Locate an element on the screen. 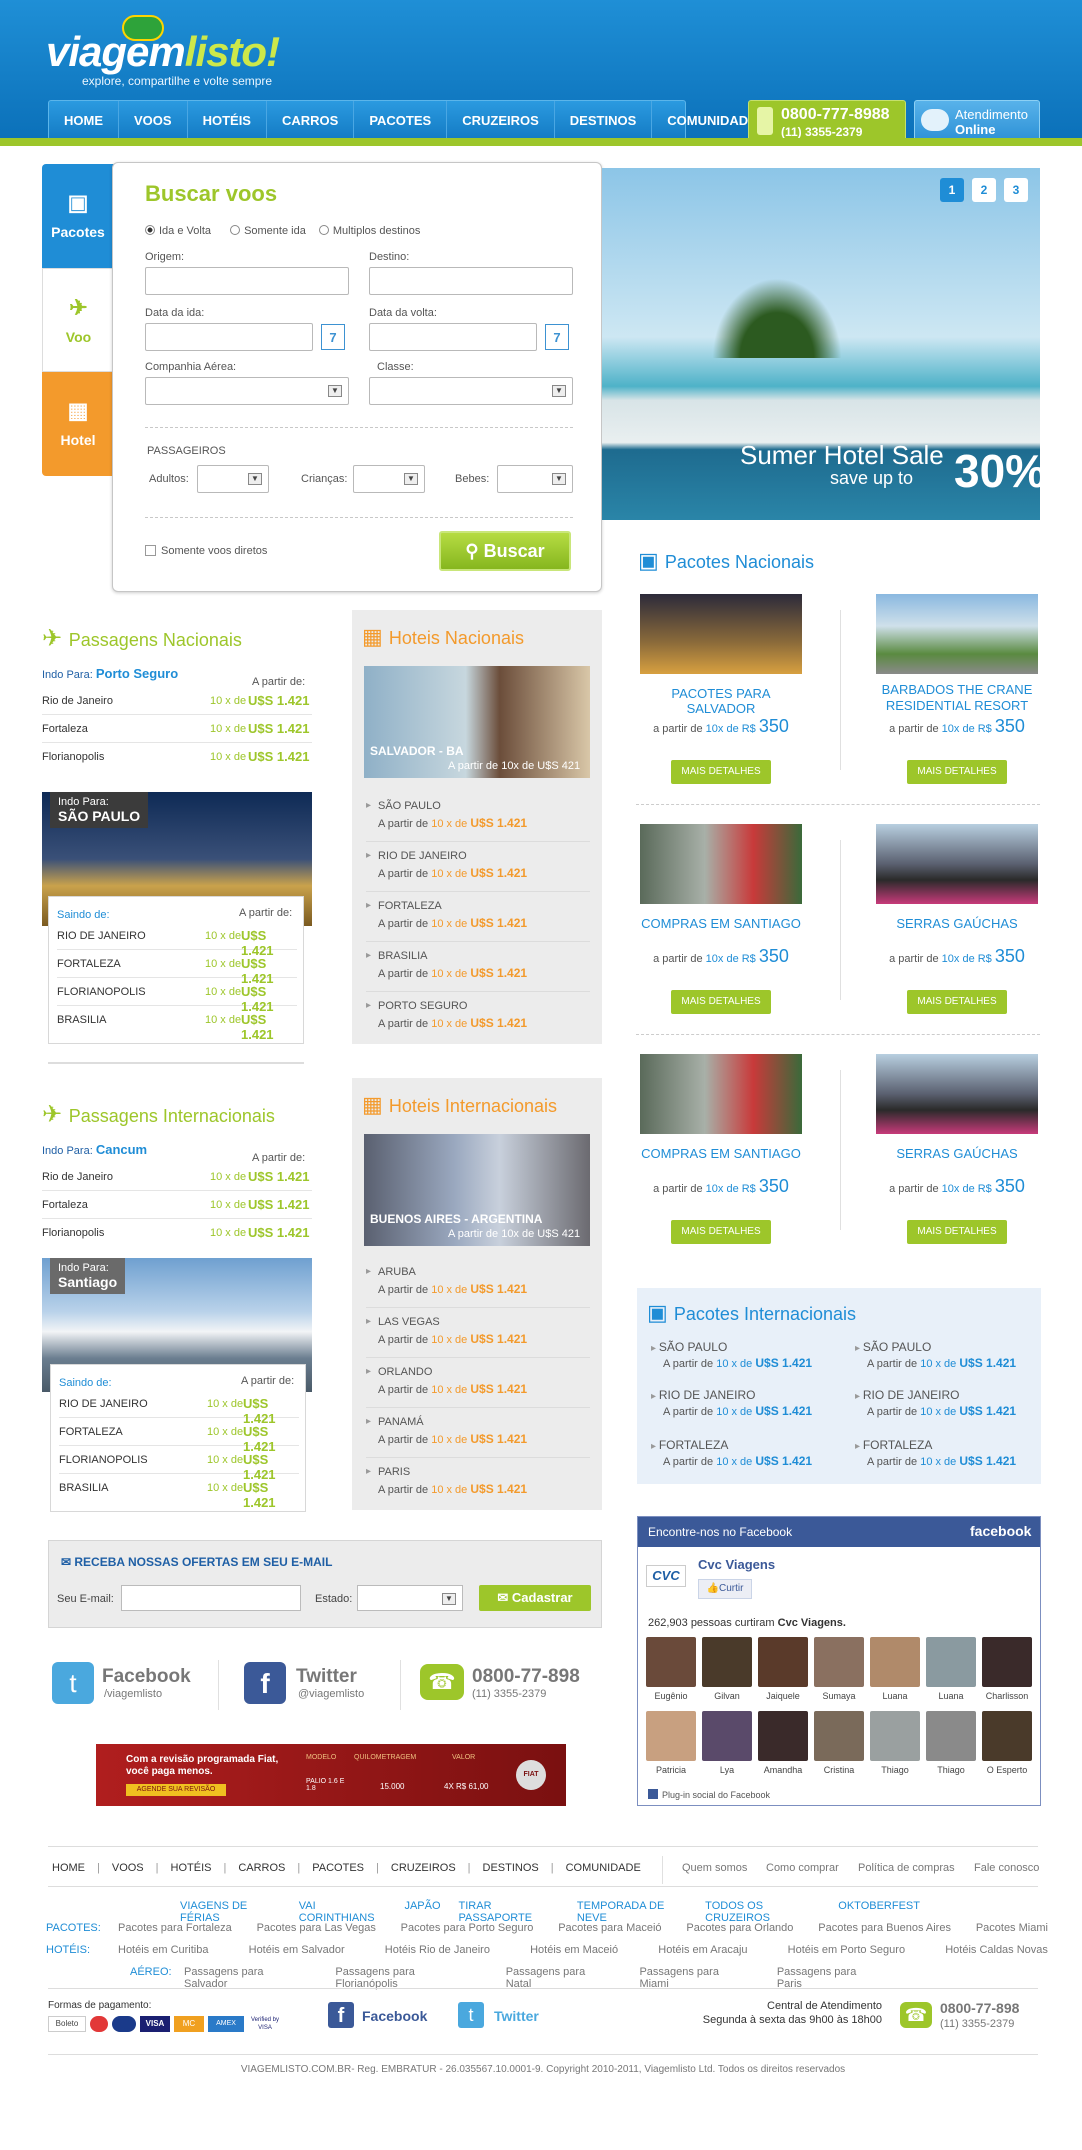 Image resolution: width=1082 pixels, height=2150 pixels. list-item: ▸ PARIS A partir de 10 x de U$S 1.421 is located at coordinates (478, 1483).